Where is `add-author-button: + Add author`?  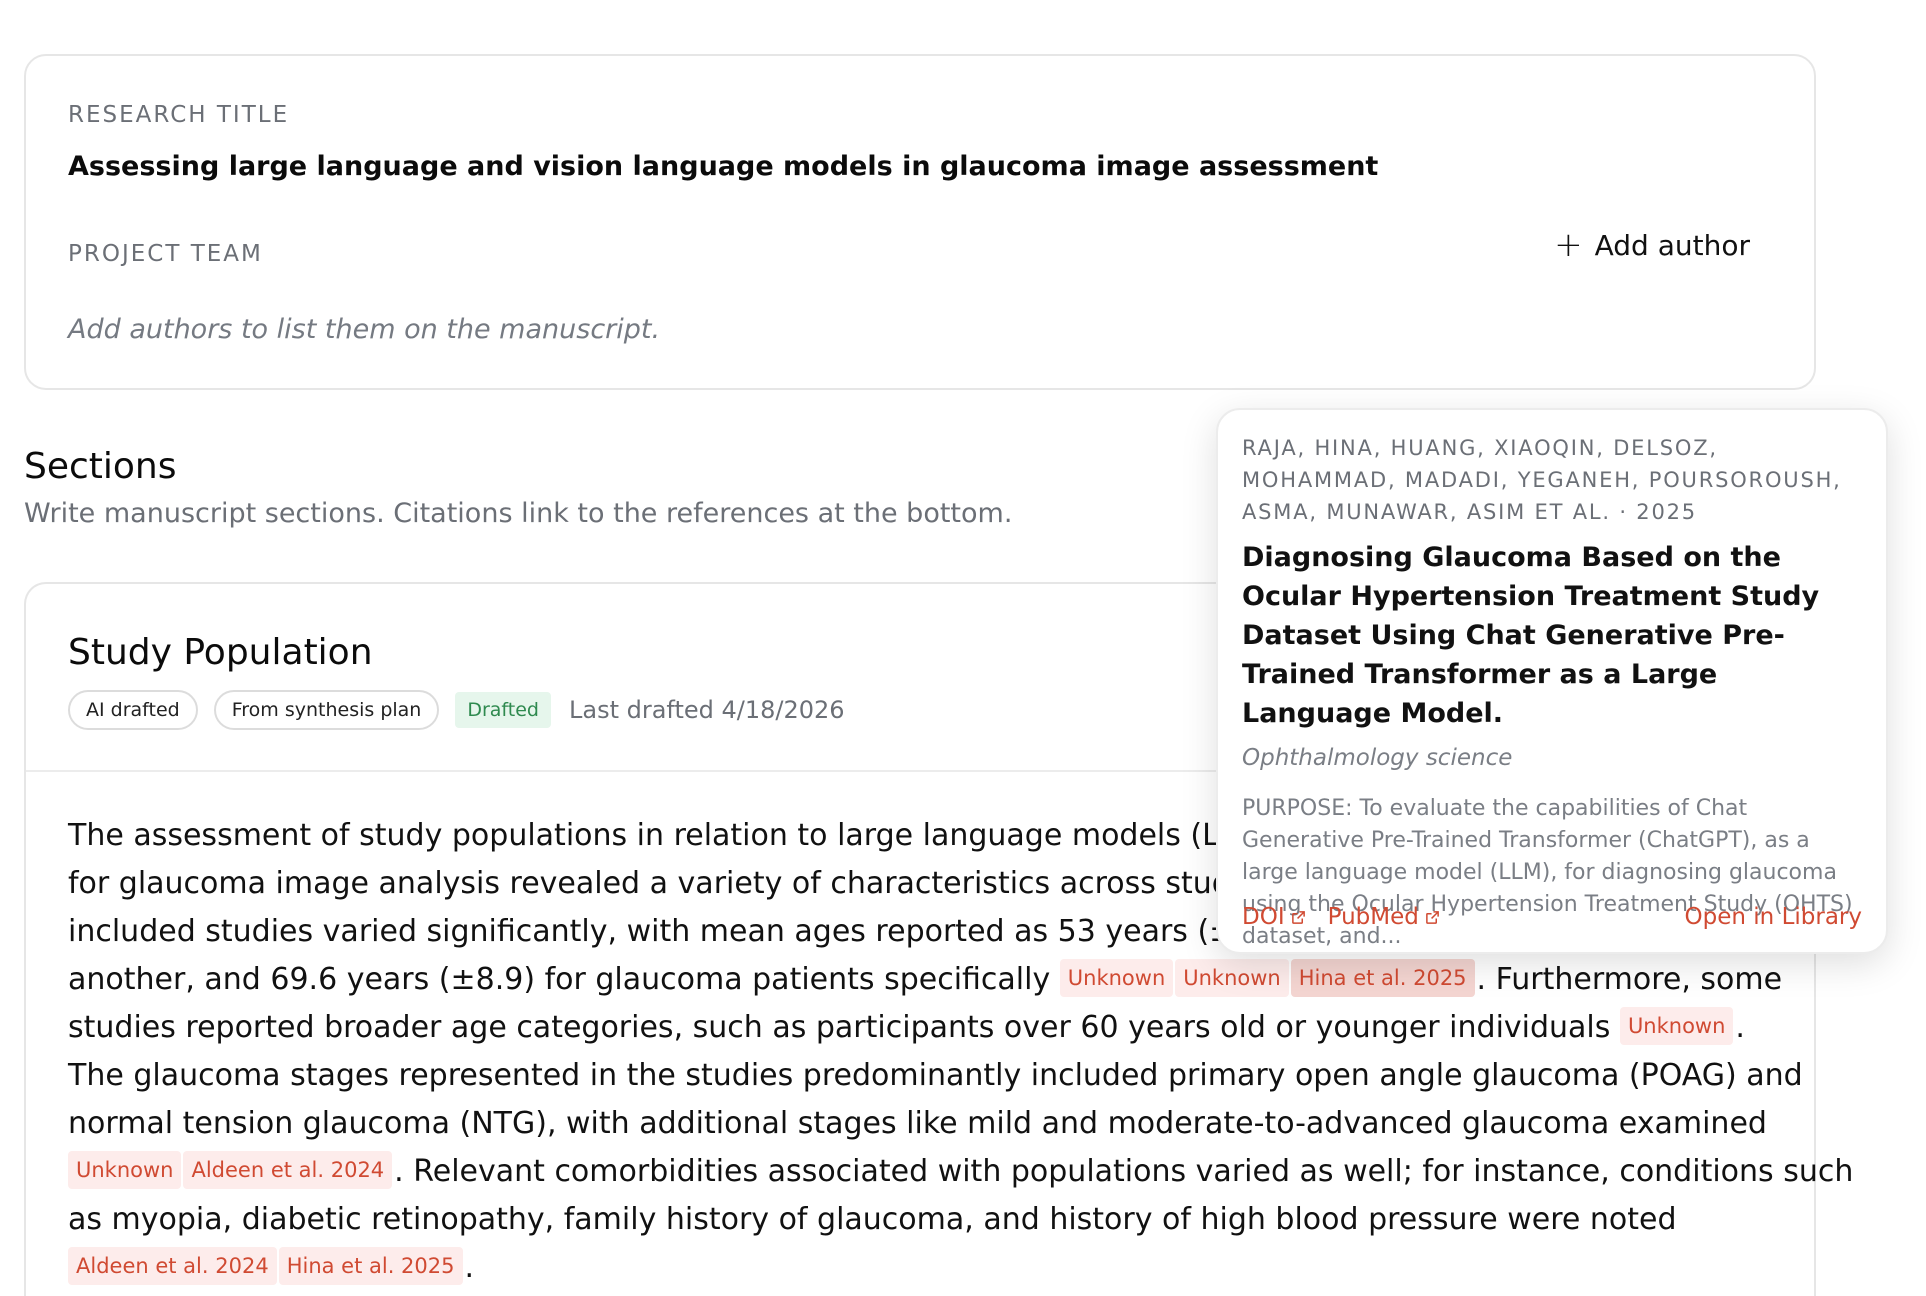 add-author-button: + Add author is located at coordinates (1652, 245).